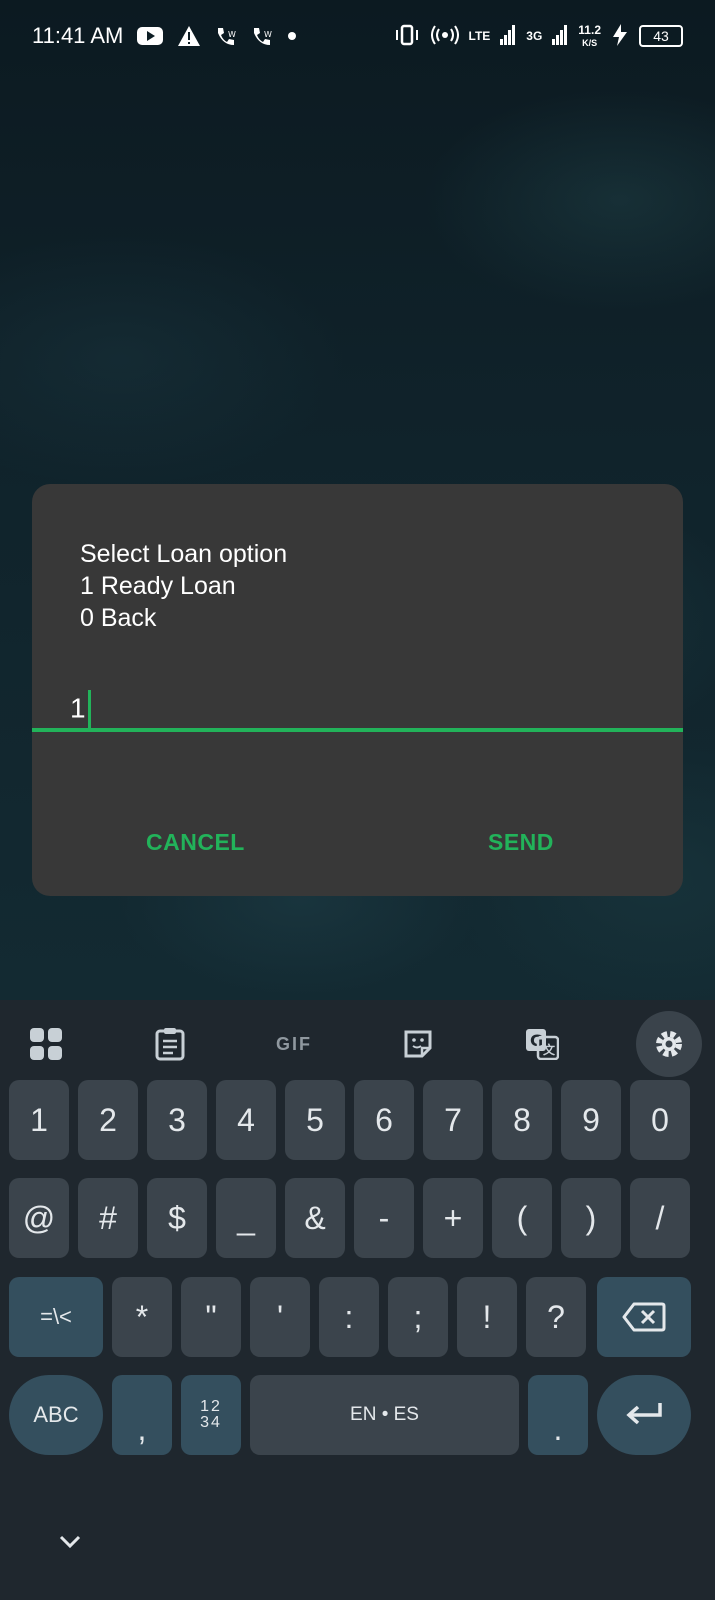  What do you see at coordinates (384, 1120) in the screenshot?
I see `key-6: 6` at bounding box center [384, 1120].